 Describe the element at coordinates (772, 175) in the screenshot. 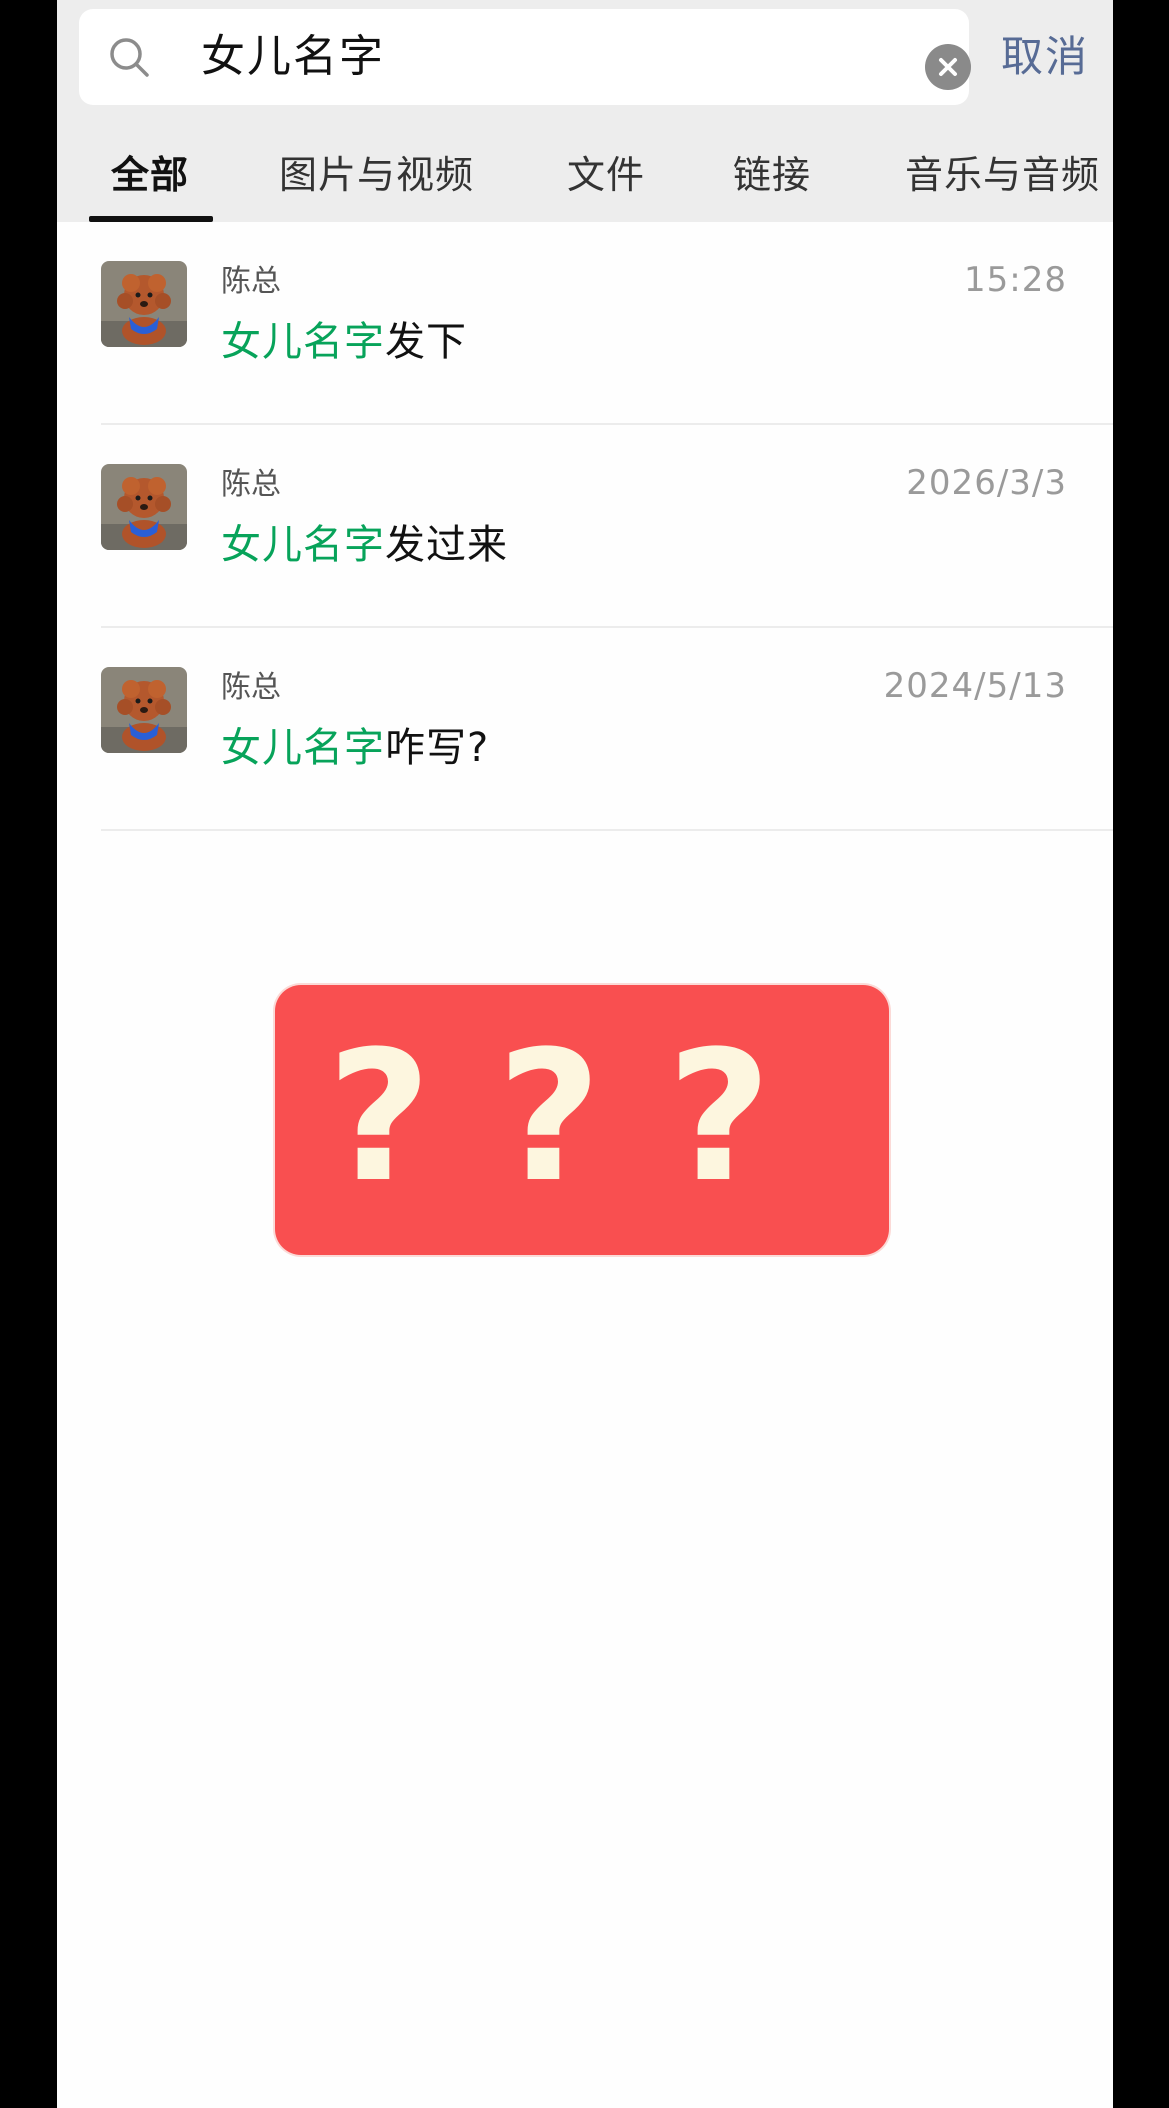

I see `tab-links: 链接` at that location.